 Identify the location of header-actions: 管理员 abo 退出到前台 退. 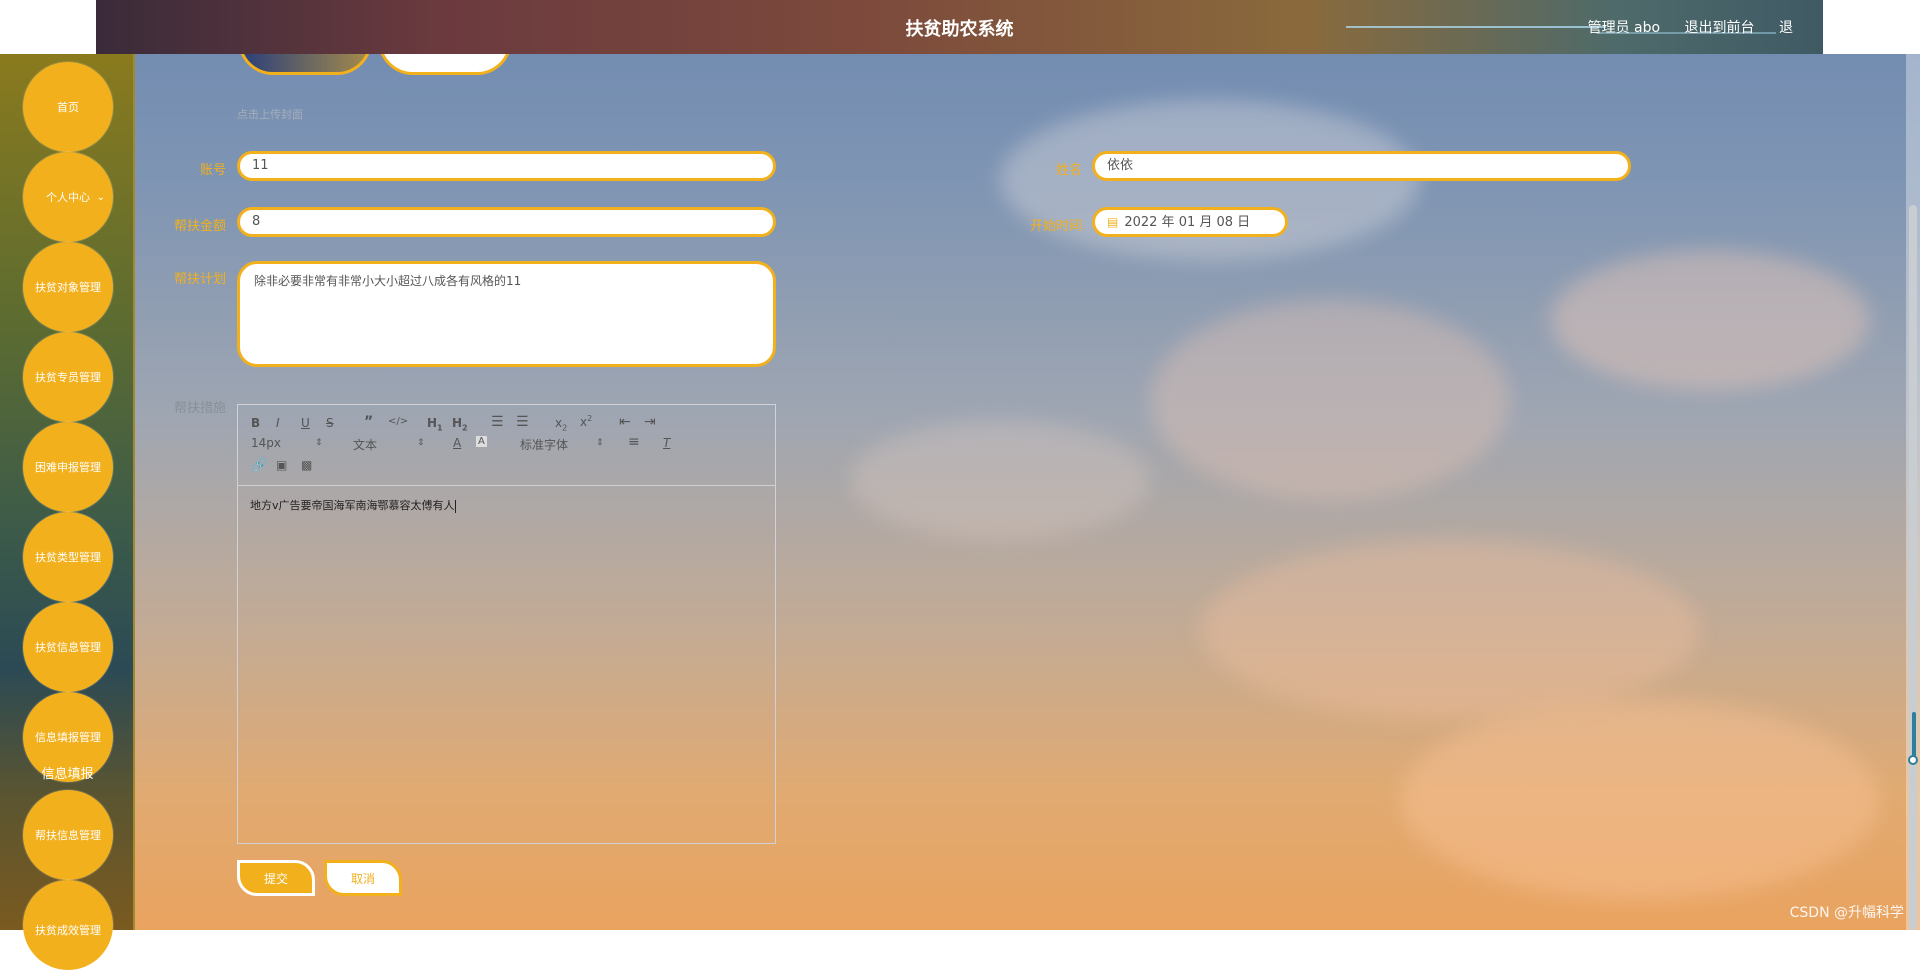
(1680, 27).